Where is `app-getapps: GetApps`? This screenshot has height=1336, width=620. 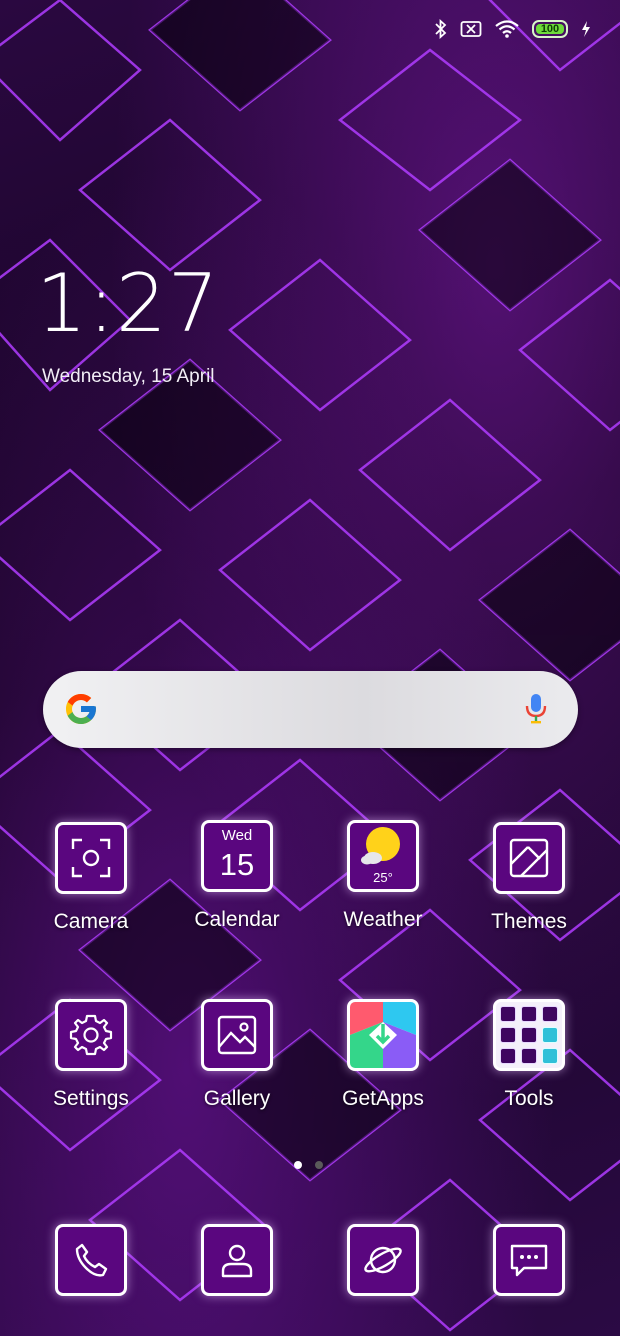 app-getapps: GetApps is located at coordinates (383, 1055).